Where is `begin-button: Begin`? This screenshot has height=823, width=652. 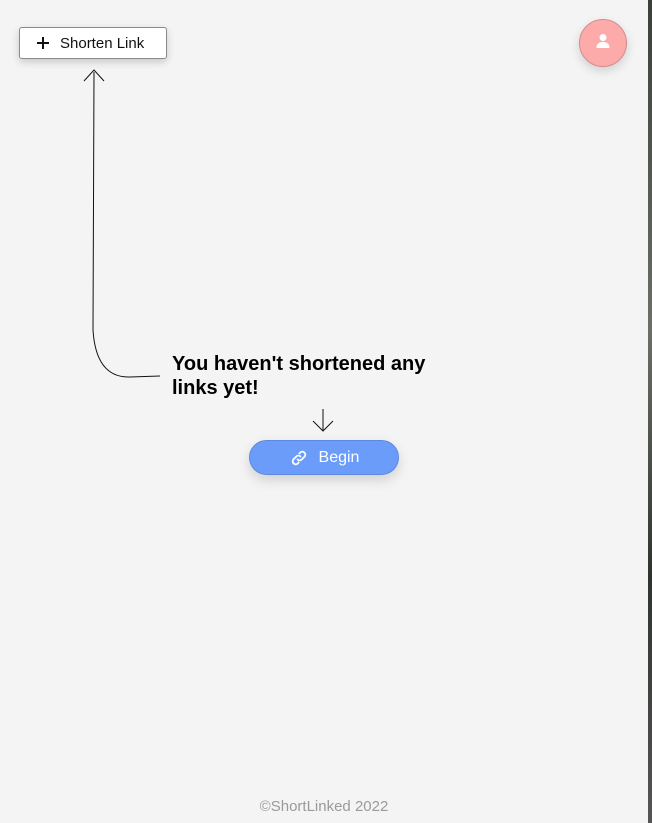 begin-button: Begin is located at coordinates (324, 457).